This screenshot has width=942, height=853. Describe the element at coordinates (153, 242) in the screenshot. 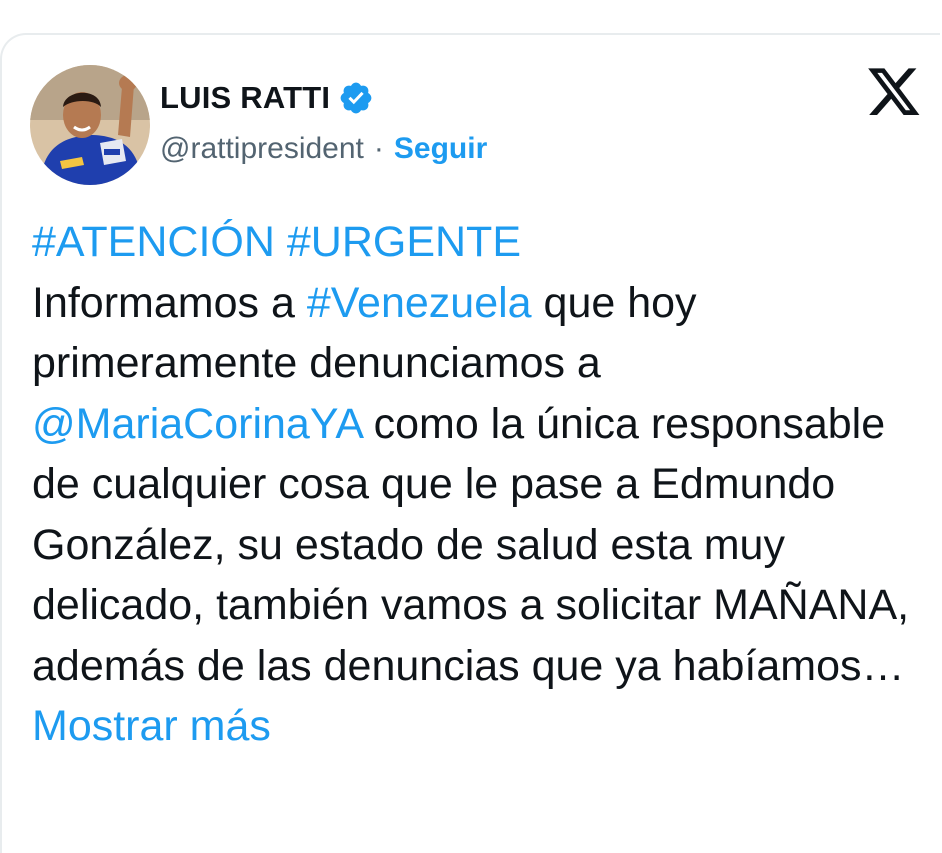

I see `hashtag-link: #ATENCIÓN` at that location.